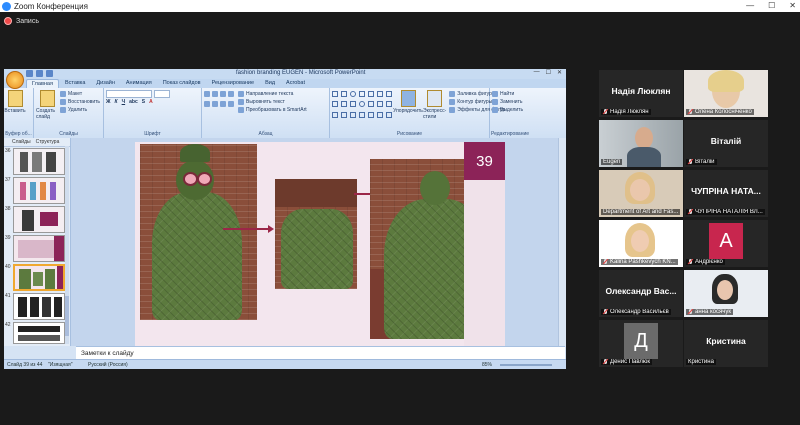  Describe the element at coordinates (47, 105) in the screenshot. I see `new-slide-button: Создать слайд` at that location.